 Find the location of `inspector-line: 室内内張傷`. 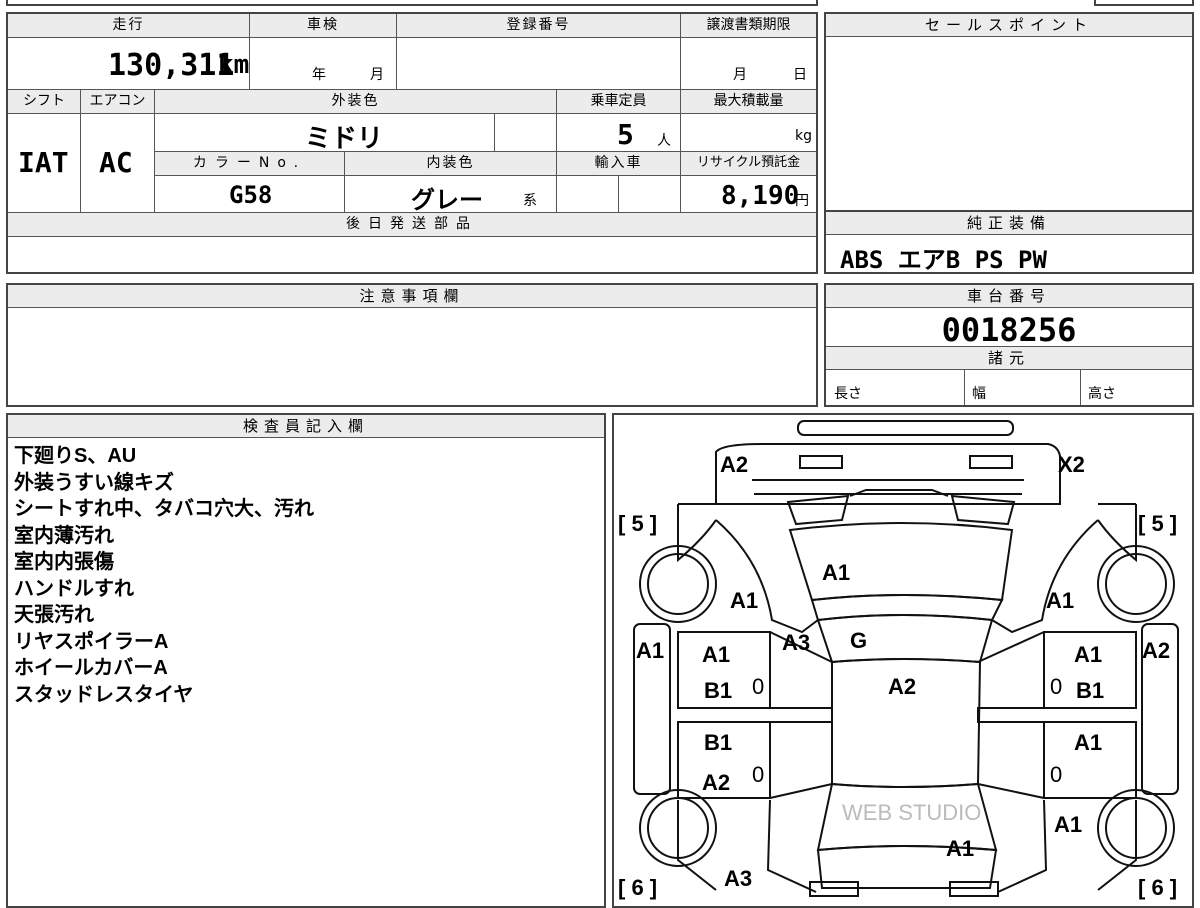

inspector-line: 室内内張傷 is located at coordinates (64, 562).